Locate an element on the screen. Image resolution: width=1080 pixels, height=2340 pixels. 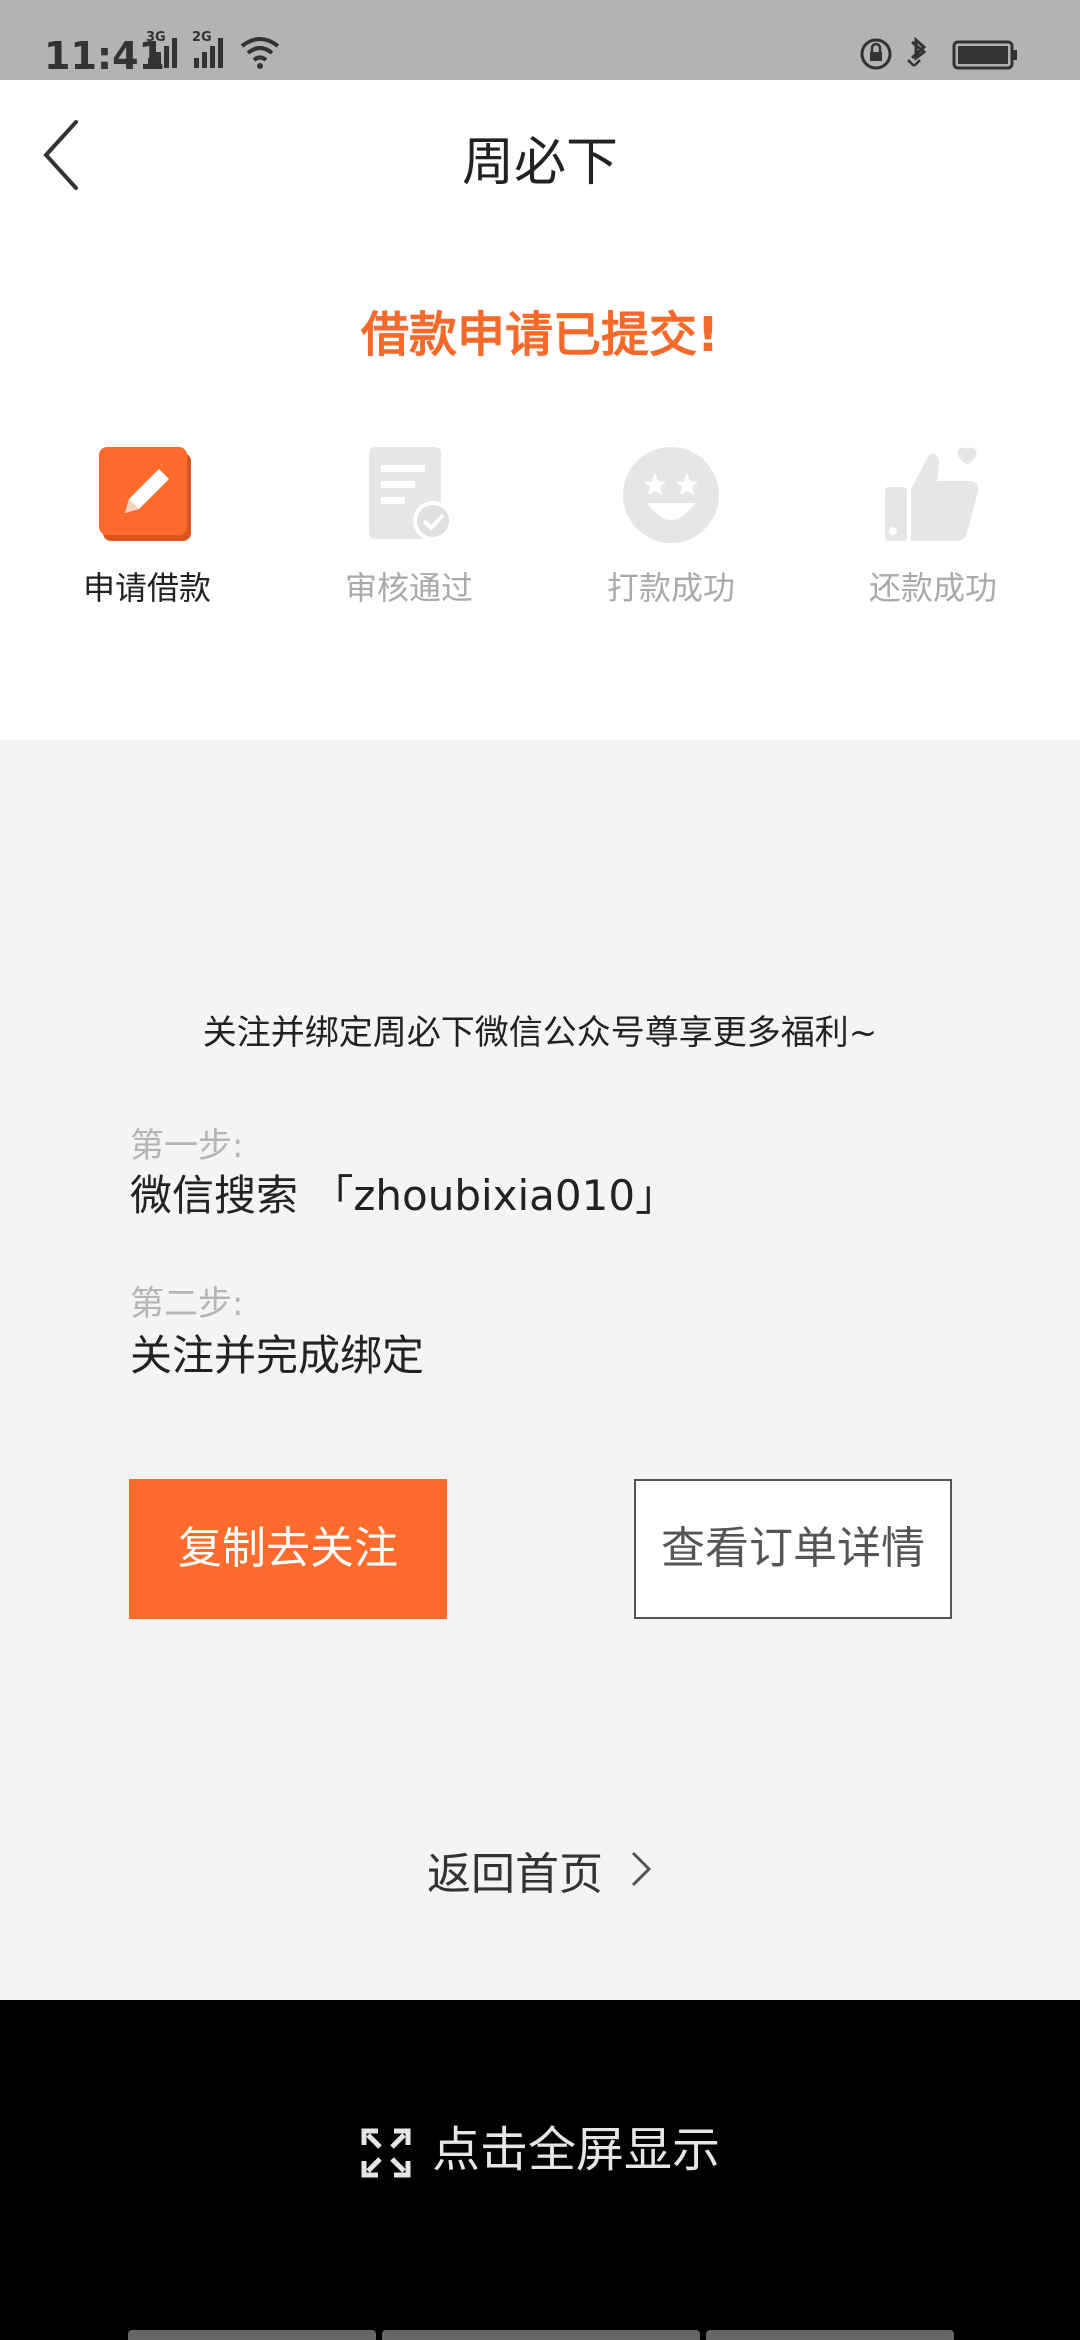
back-home-label: 返回首页 is located at coordinates (515, 1874).